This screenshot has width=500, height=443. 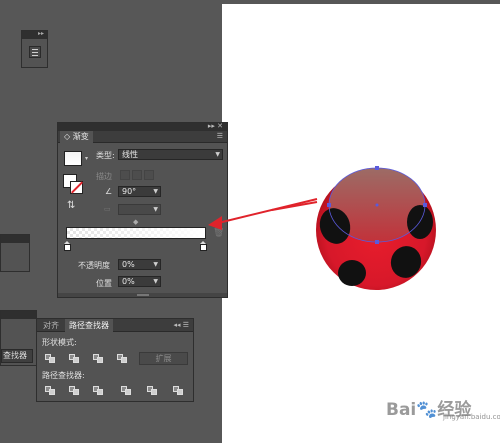 I want to click on watermark-url: jingyan.baidu.com, so click(x=471, y=417).